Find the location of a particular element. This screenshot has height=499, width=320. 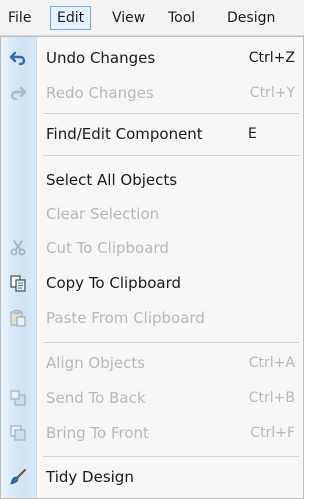

menu-item-select-all: Select All Objects is located at coordinates (153, 180).